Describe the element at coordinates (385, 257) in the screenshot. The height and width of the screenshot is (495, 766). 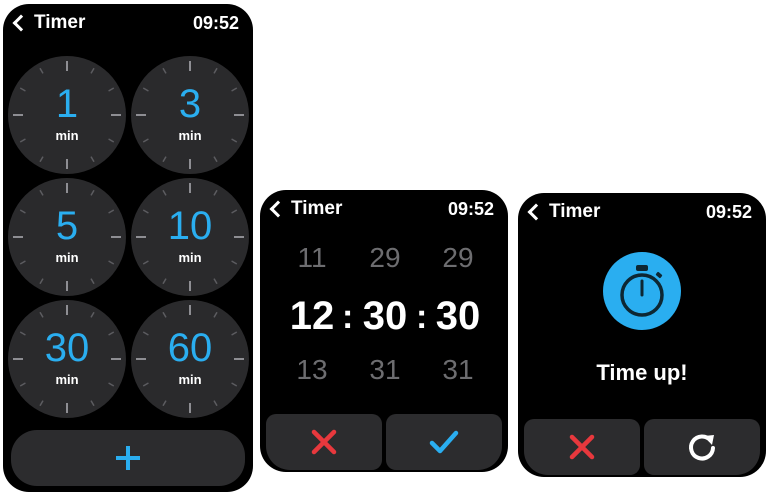
I see `minutes-above: 29` at that location.